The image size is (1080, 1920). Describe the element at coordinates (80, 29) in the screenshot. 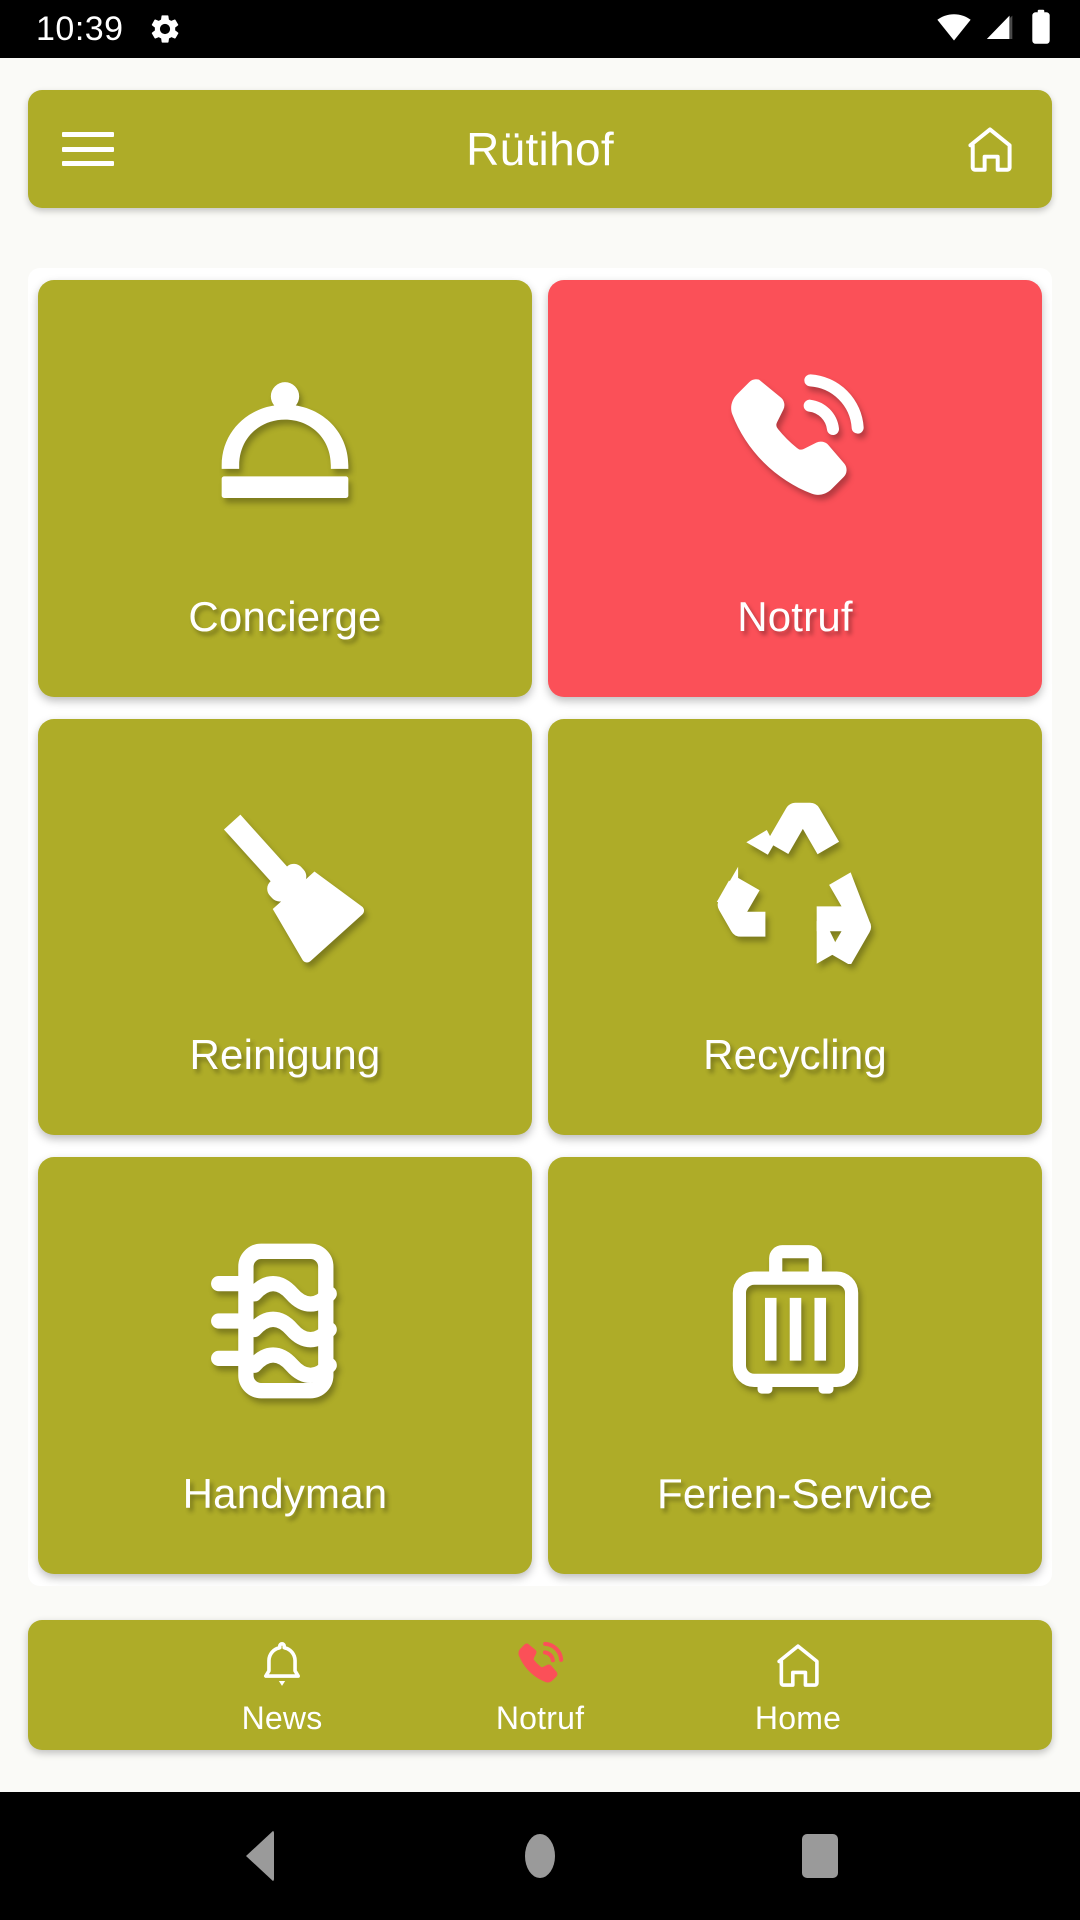

I see `status-bar-clock: 10:39` at that location.